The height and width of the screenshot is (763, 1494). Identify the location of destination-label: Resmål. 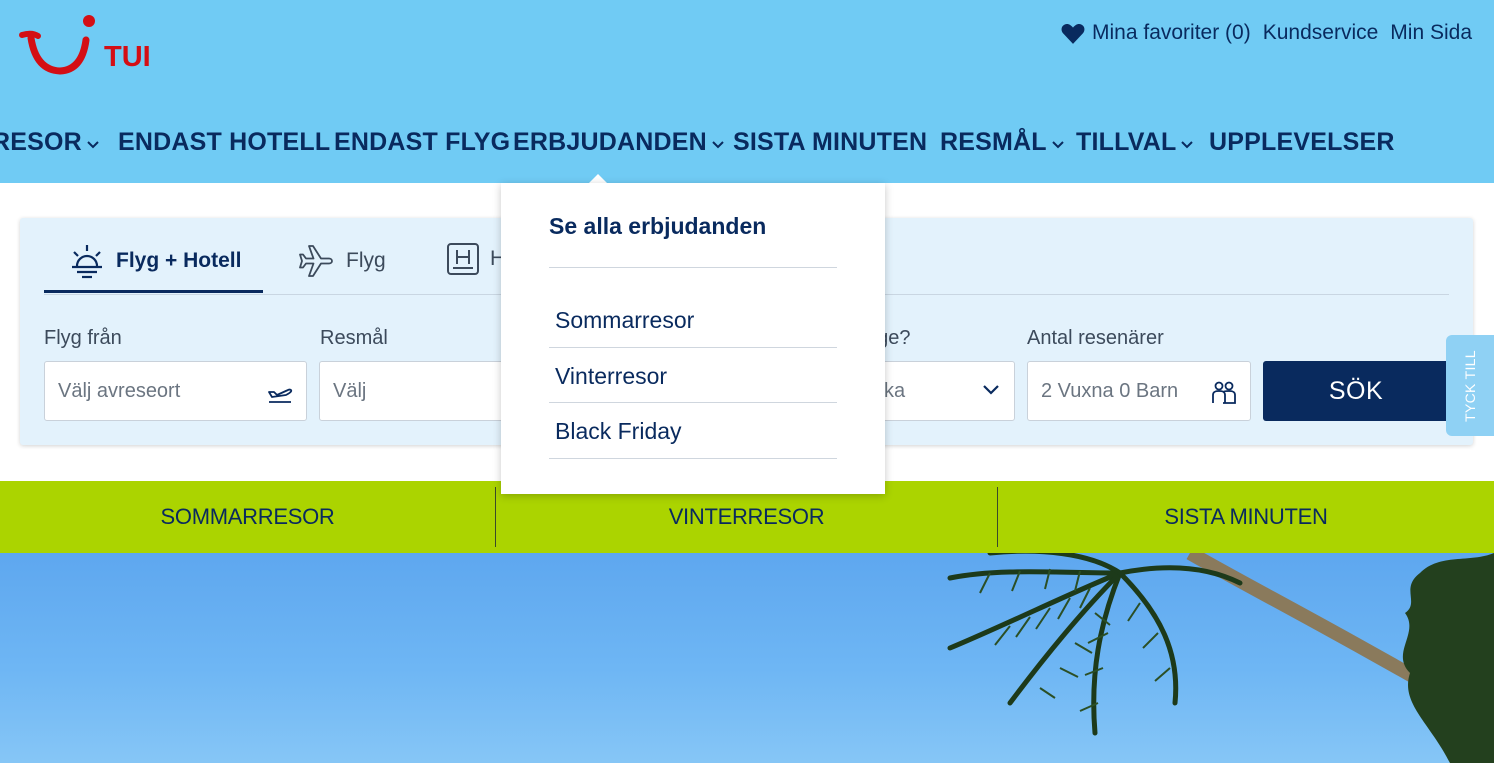
(354, 338).